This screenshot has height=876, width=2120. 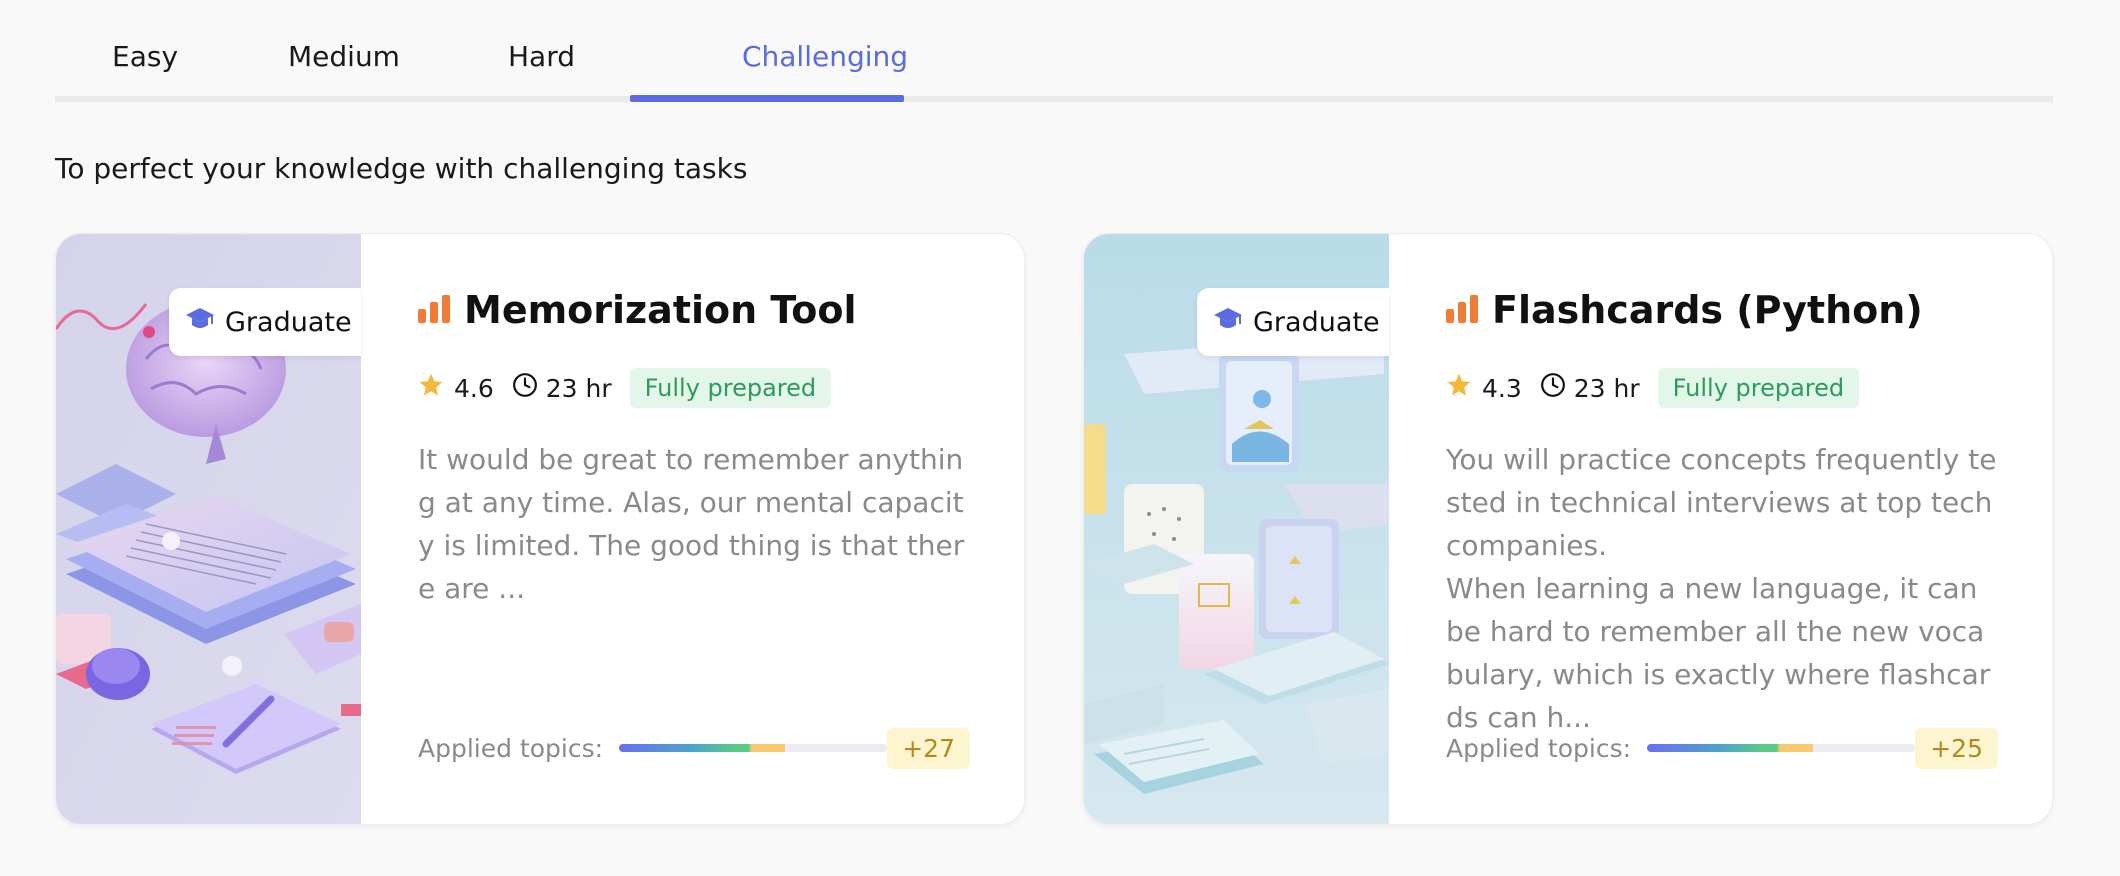 I want to click on difficulty-tabs: Easy Medium Hard Challenging, so click(x=1054, y=51).